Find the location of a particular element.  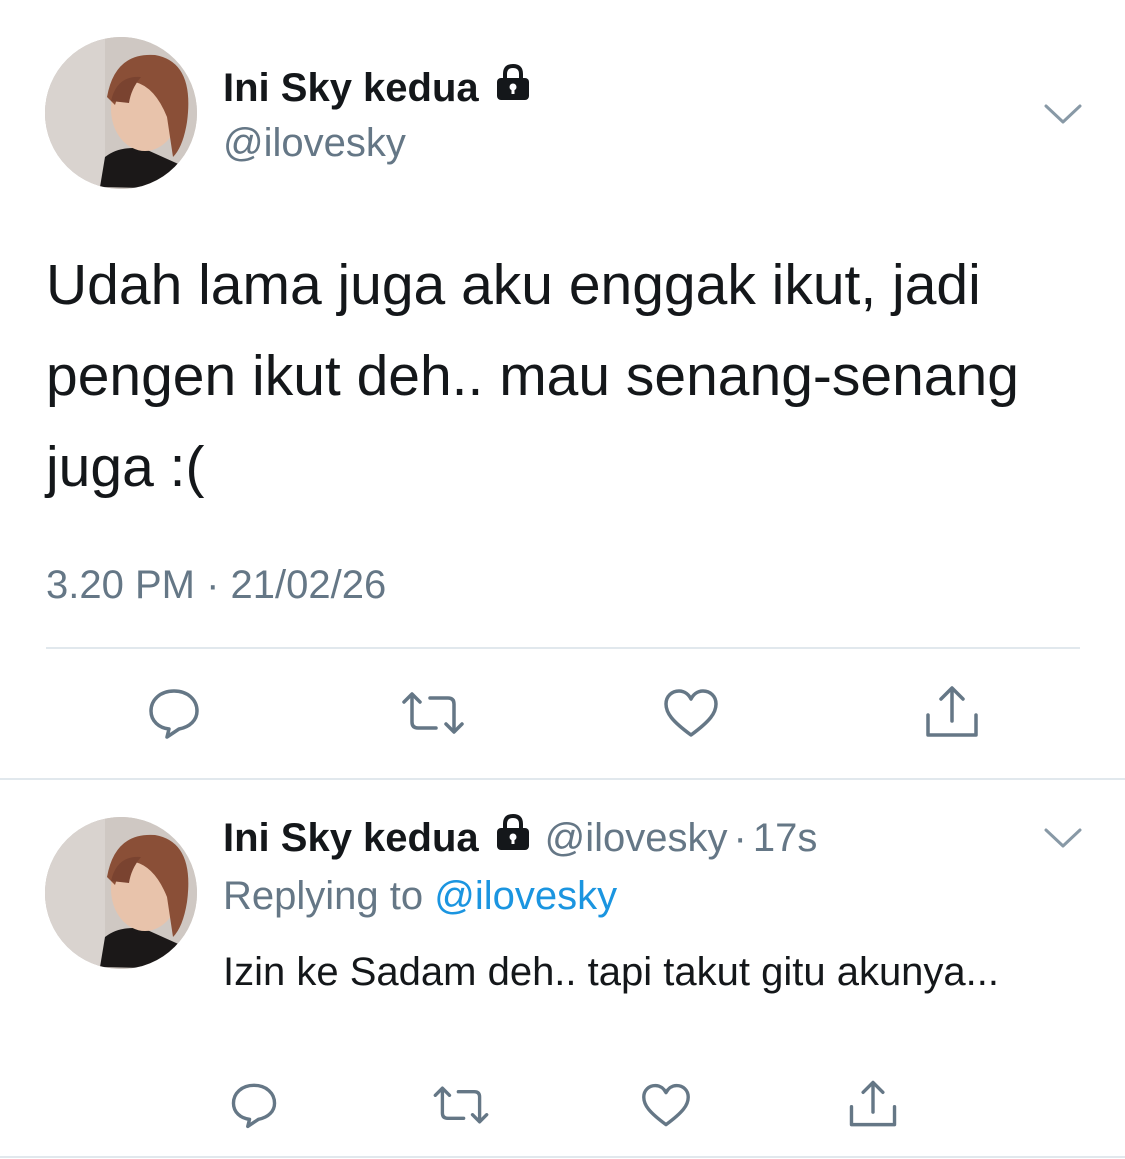

replying-to: Replying to @ilovesky is located at coordinates (420, 896).